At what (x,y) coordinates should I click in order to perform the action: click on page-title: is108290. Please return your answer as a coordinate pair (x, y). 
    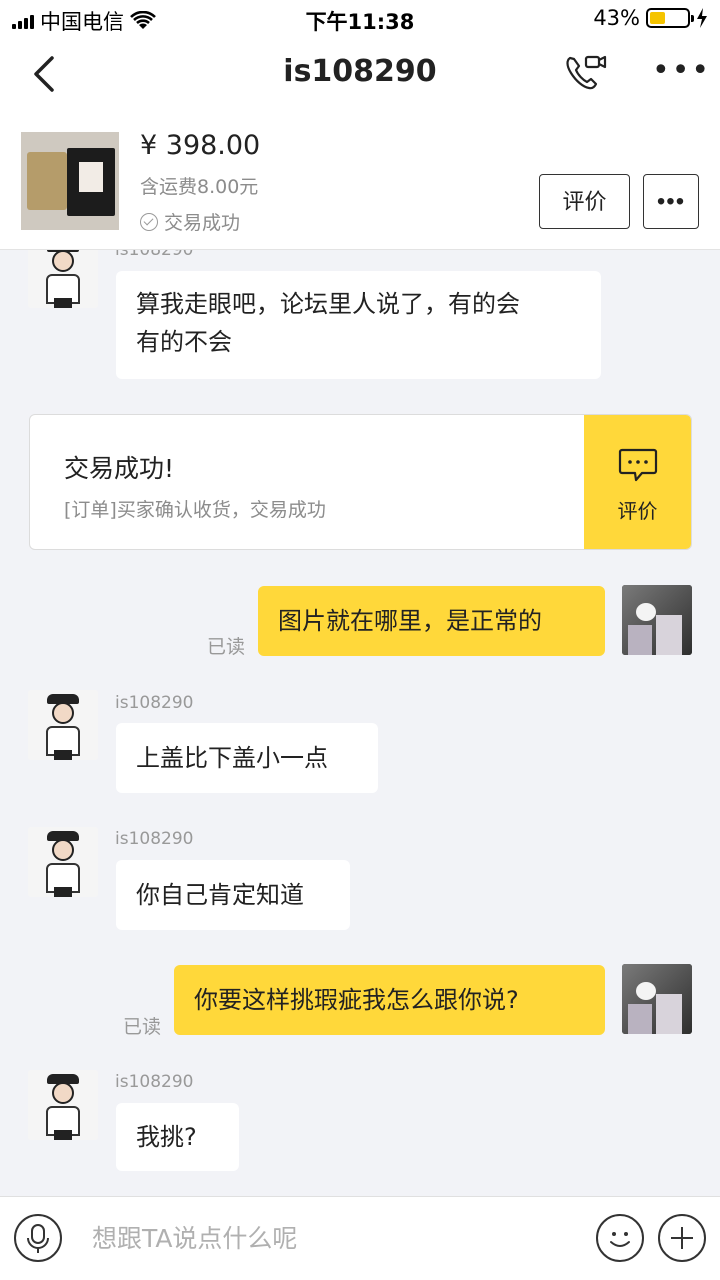
    Looking at the image, I should click on (360, 71).